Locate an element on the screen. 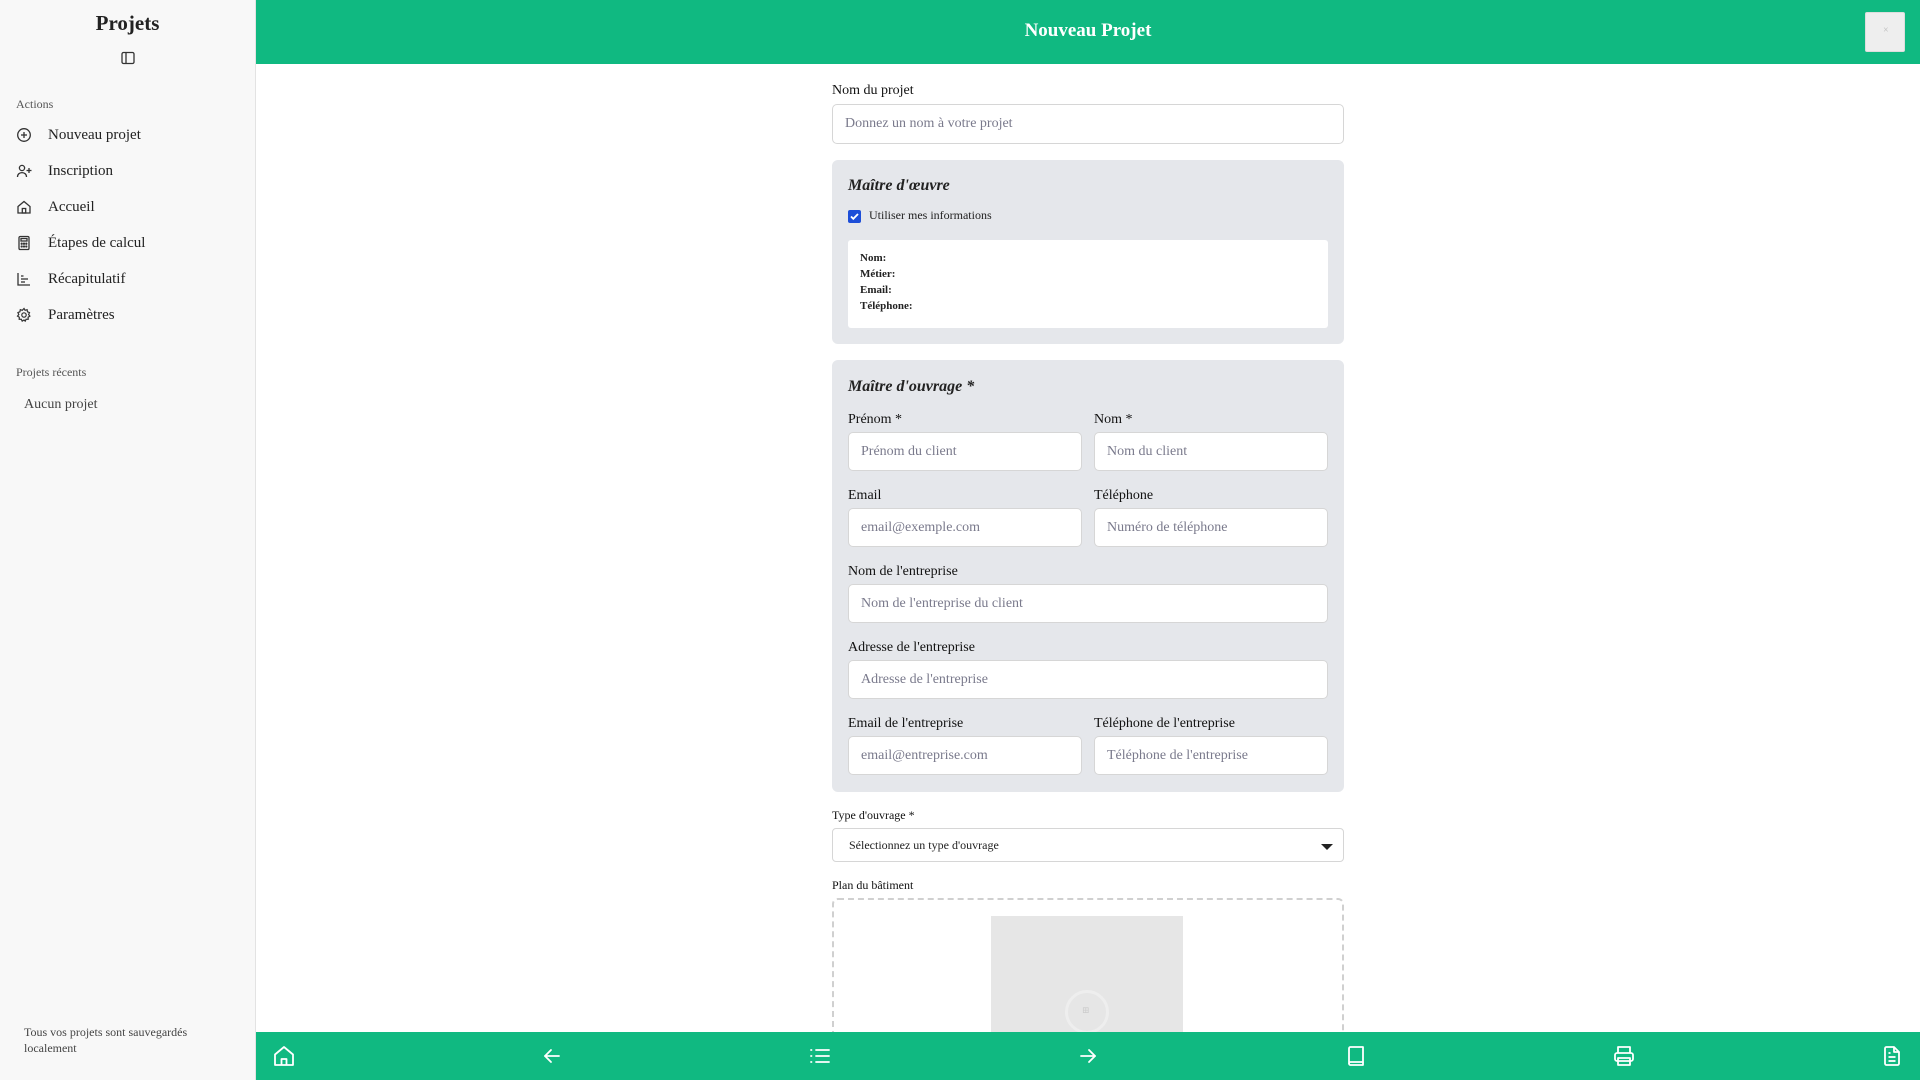 This screenshot has width=1920, height=1080. sidebar-recent-empty: Aucun projet is located at coordinates (61, 404).